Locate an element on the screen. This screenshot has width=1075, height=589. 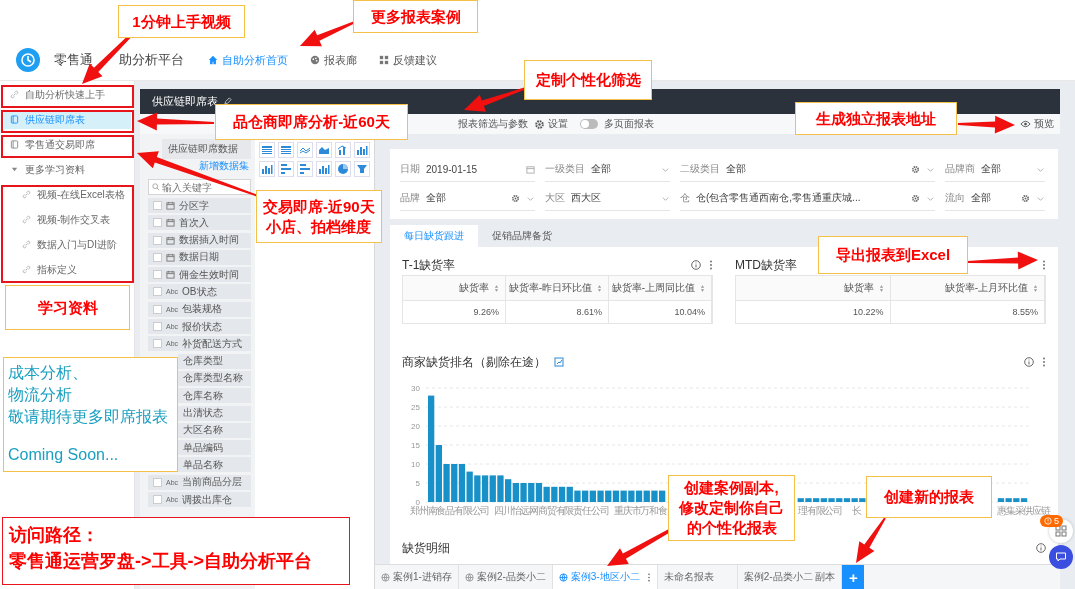
field-item: 单品名称 is located at coordinates (214, 465).